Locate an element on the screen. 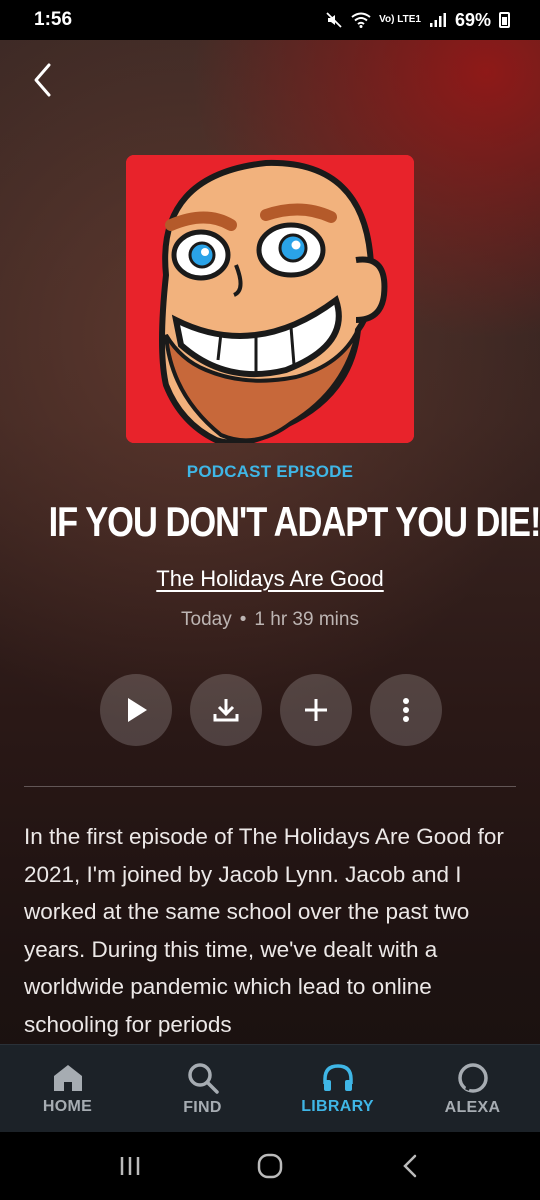  more-options-button is located at coordinates (406, 710).